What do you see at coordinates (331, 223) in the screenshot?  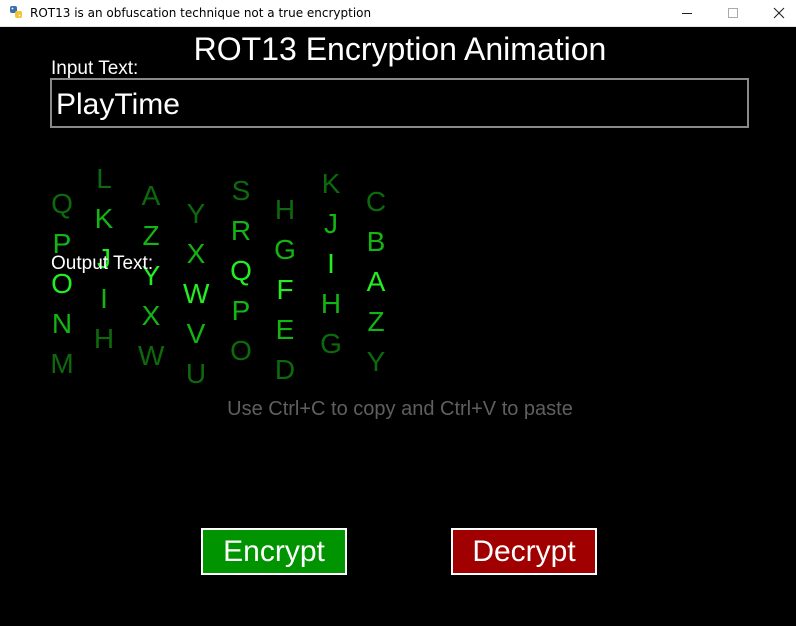 I see `animation-letter: J` at bounding box center [331, 223].